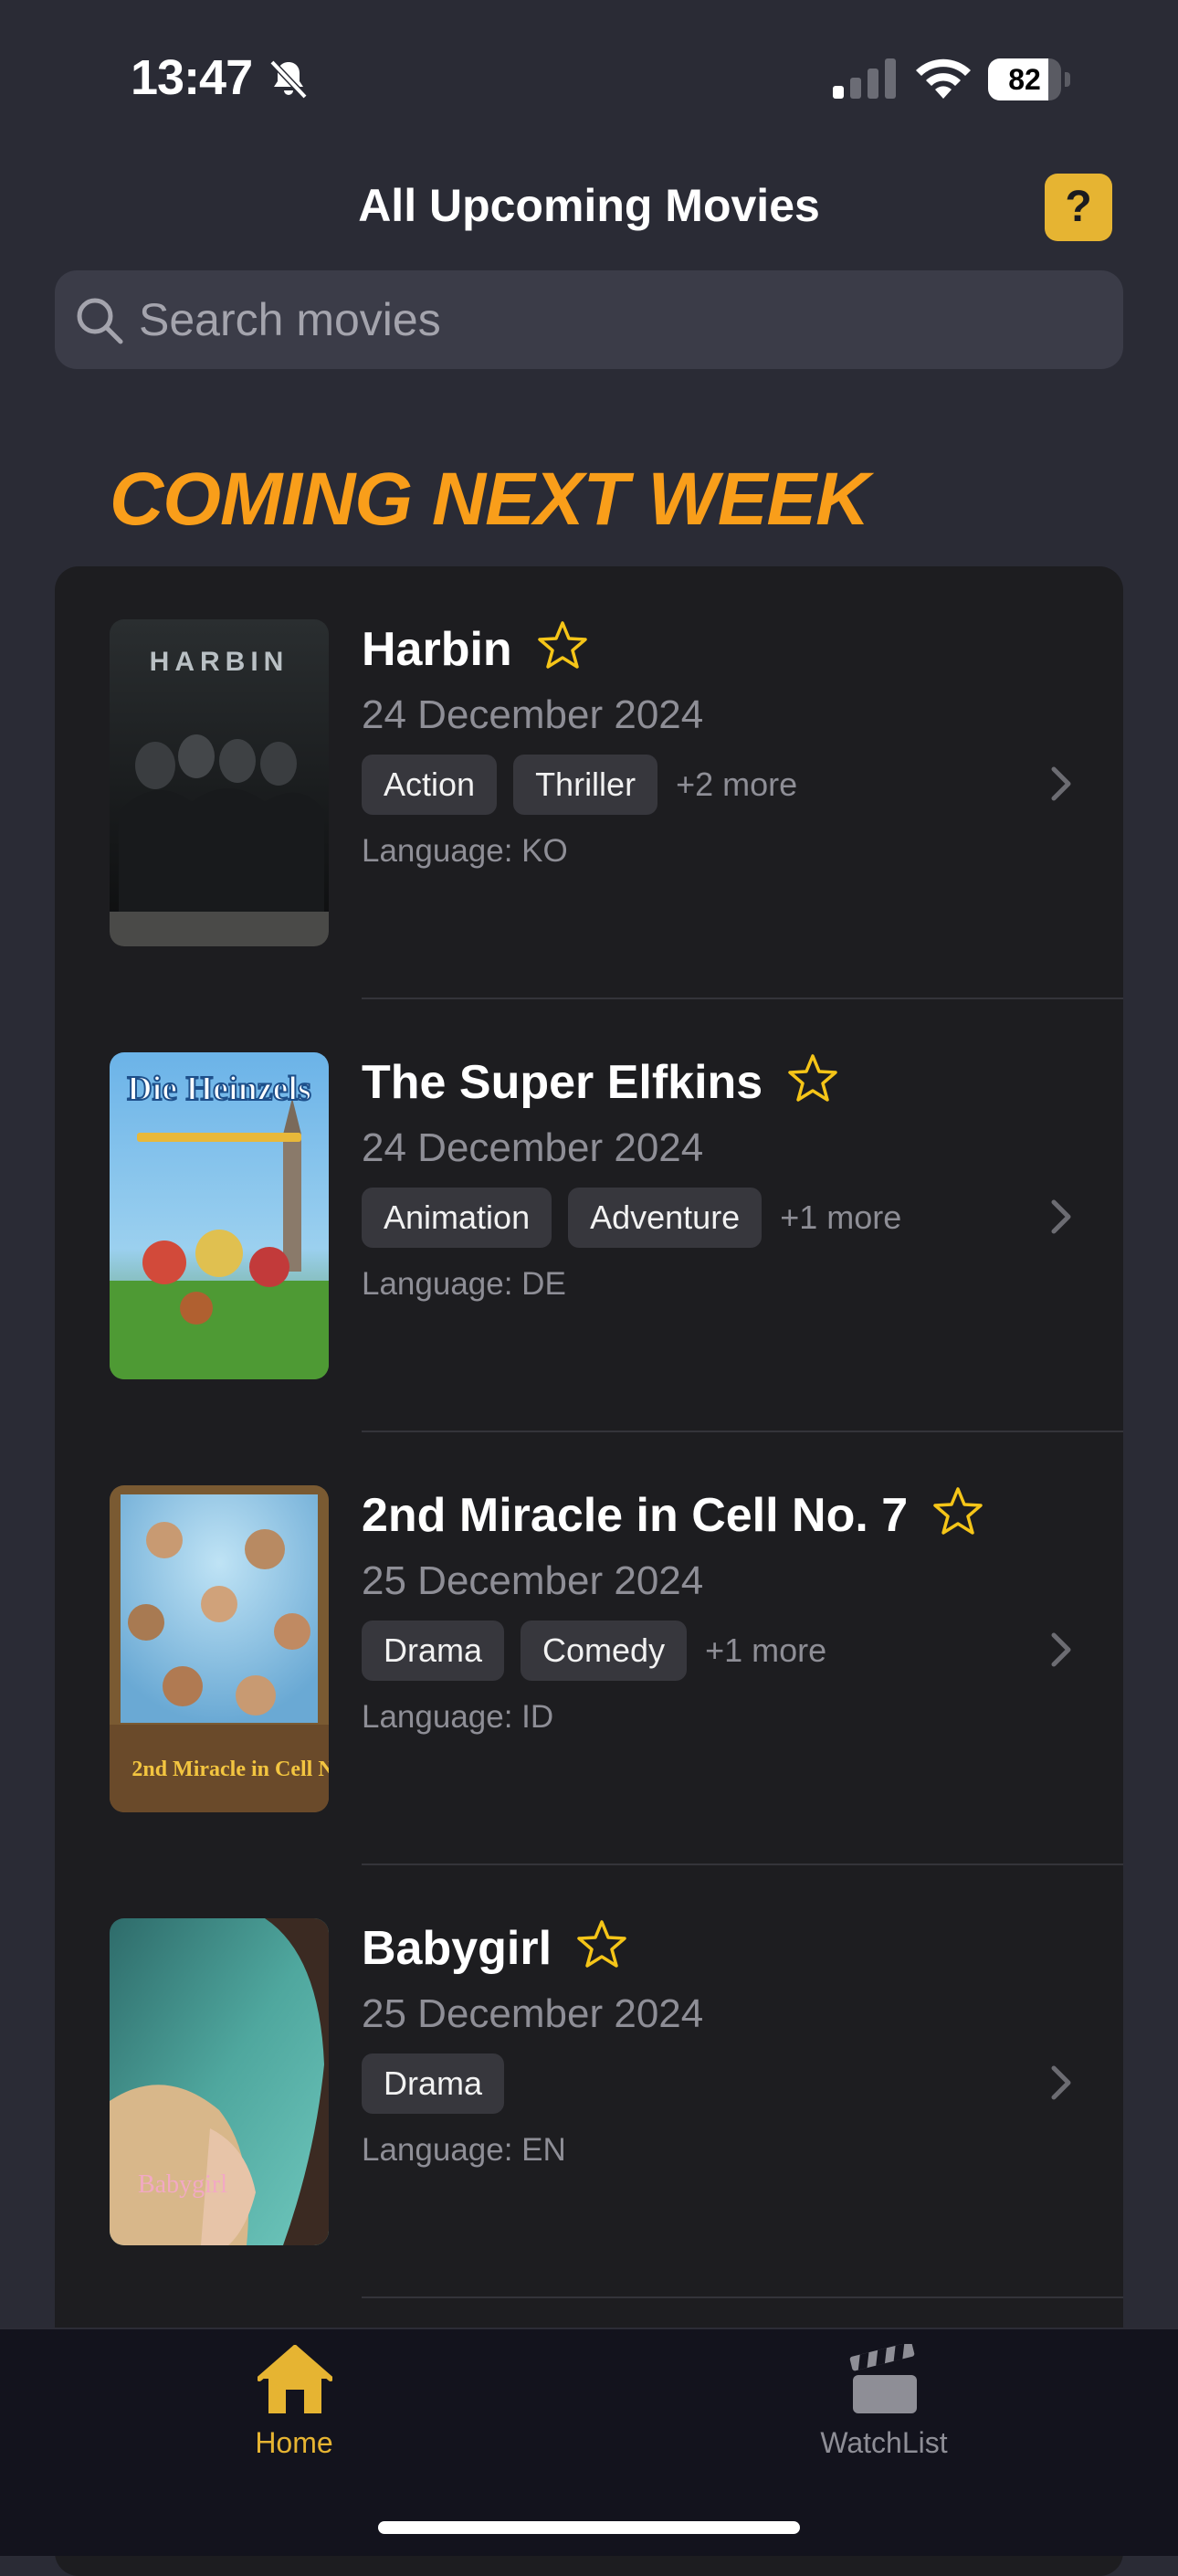  What do you see at coordinates (589, 2527) in the screenshot?
I see `home-indicator` at bounding box center [589, 2527].